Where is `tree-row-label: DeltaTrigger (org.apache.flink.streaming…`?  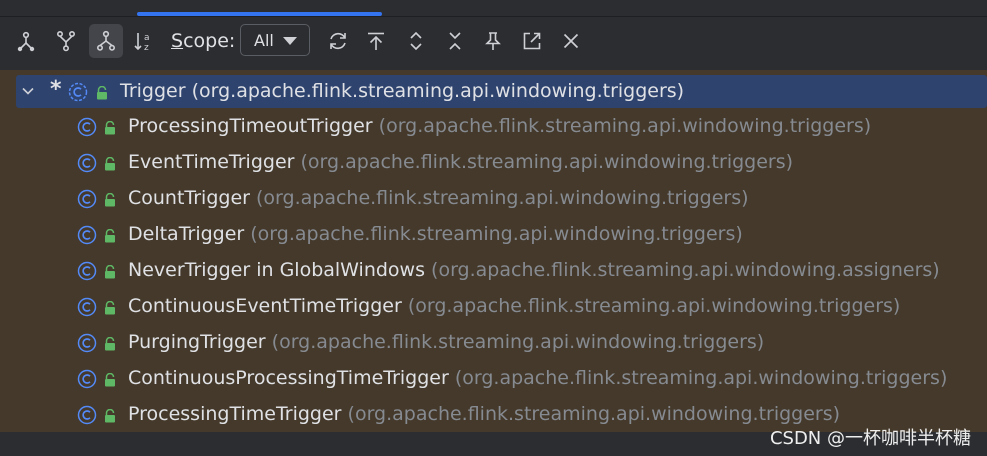 tree-row-label: DeltaTrigger (org.apache.flink.streaming… is located at coordinates (435, 234).